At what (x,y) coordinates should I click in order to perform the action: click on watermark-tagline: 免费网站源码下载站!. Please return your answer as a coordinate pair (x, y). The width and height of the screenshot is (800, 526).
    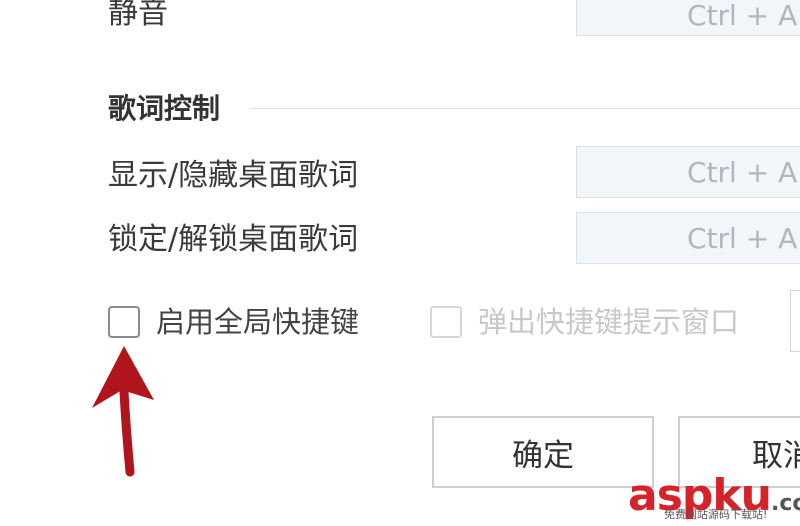
    Looking at the image, I should click on (716, 514).